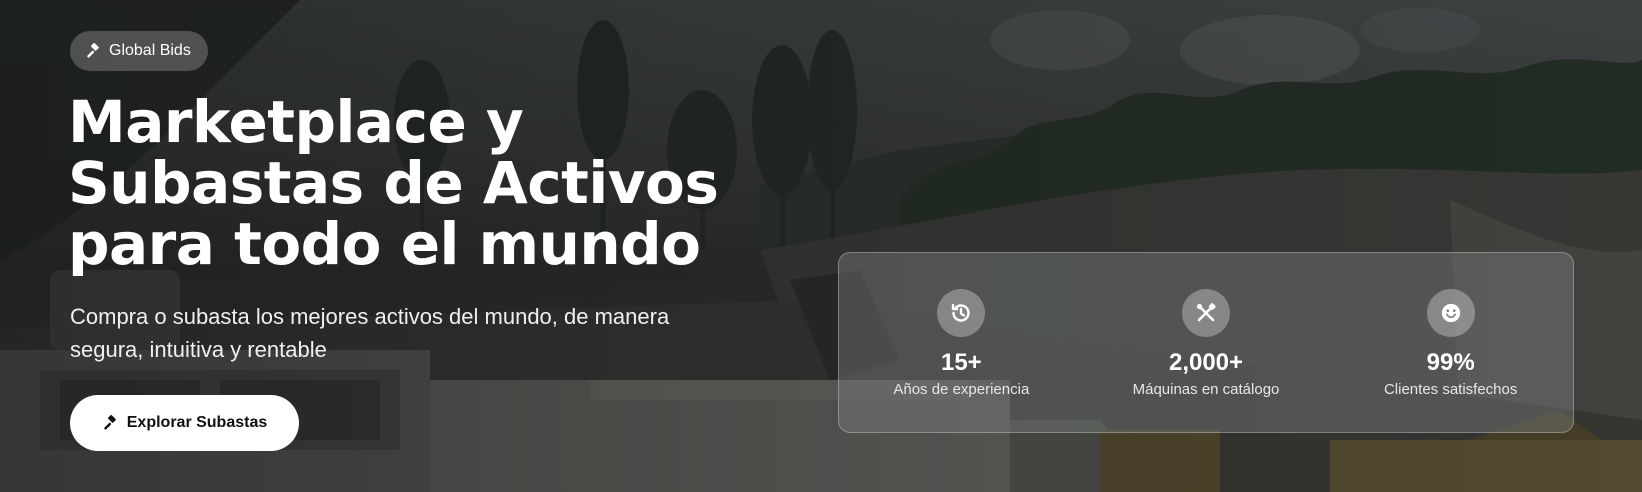 The height and width of the screenshot is (492, 1642). I want to click on stat-label: Clientes satisfechos, so click(1450, 389).